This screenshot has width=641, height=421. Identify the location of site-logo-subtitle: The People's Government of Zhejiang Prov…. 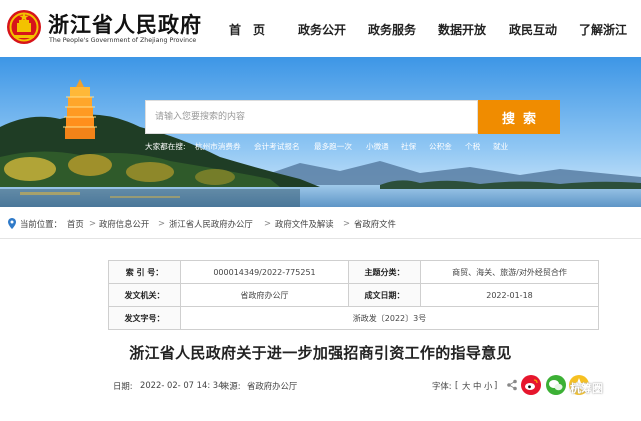
(123, 40).